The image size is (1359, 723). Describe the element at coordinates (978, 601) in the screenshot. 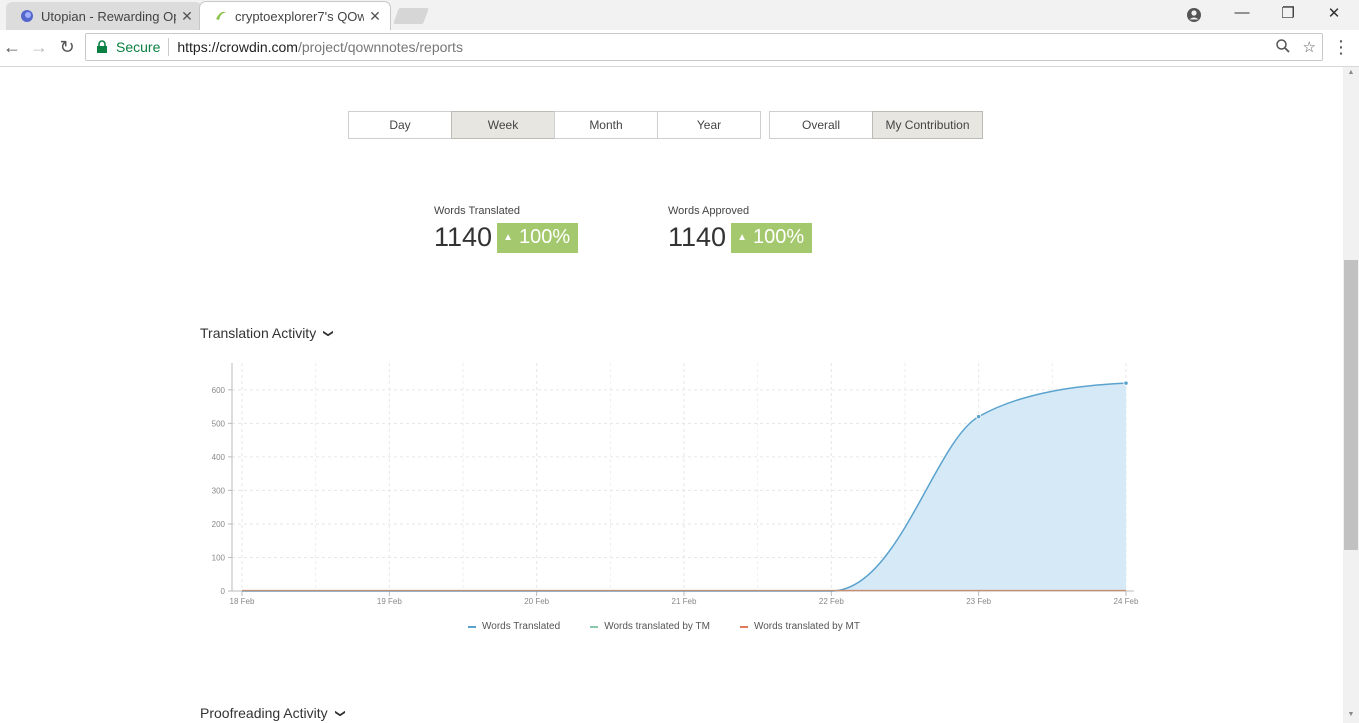

I see `x-tick-label: 23 Feb` at that location.